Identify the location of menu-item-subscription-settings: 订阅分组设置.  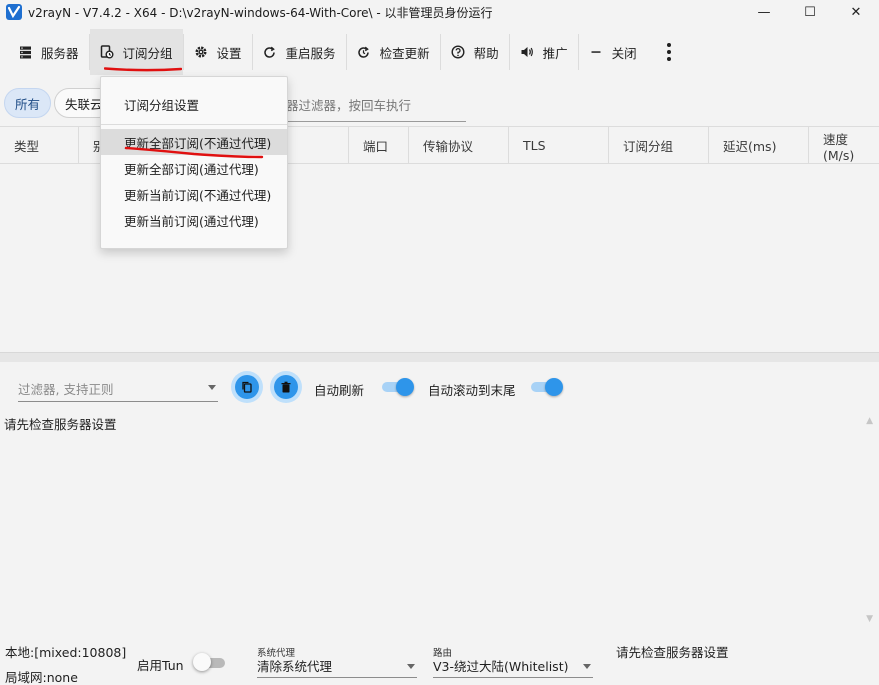
(194, 104).